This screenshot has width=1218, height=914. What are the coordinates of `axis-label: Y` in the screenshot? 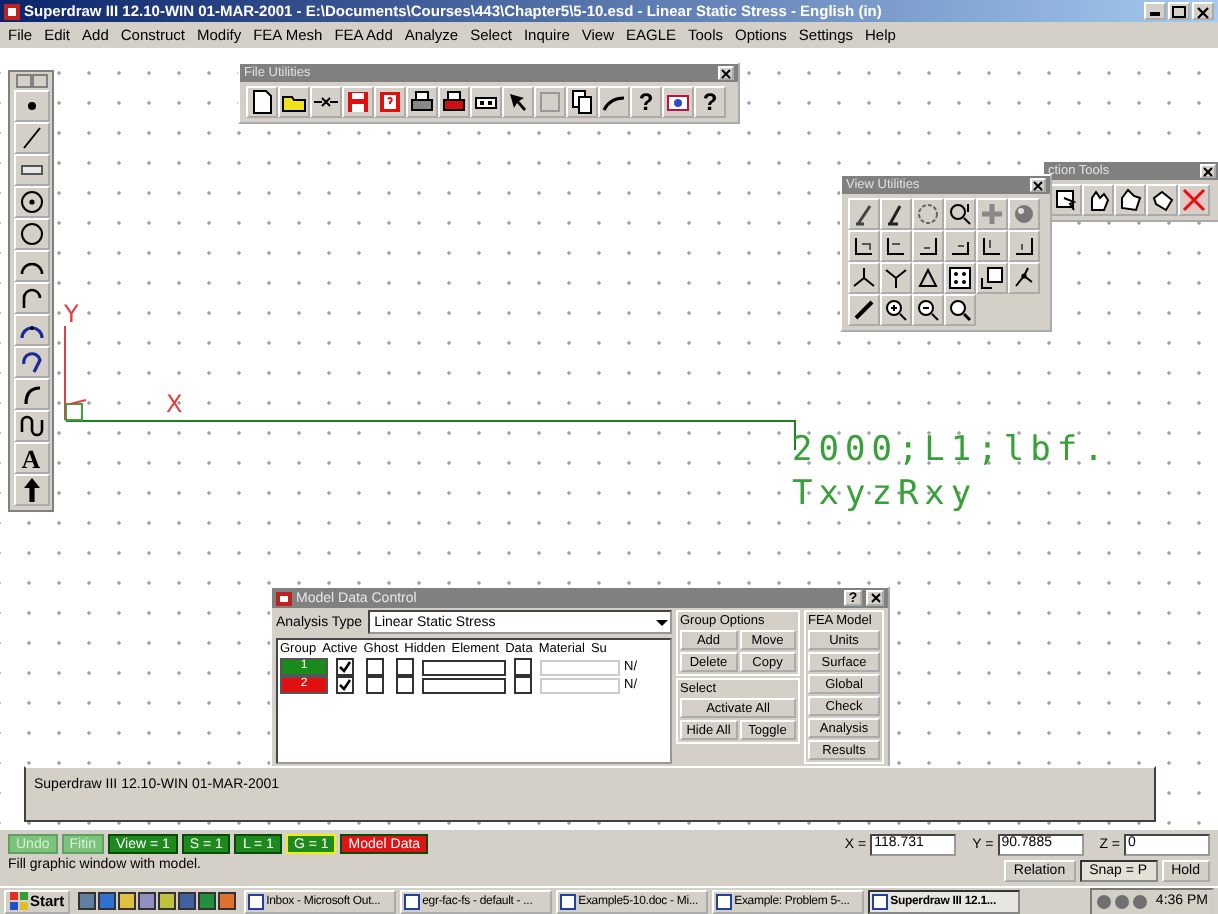 It's located at (71, 314).